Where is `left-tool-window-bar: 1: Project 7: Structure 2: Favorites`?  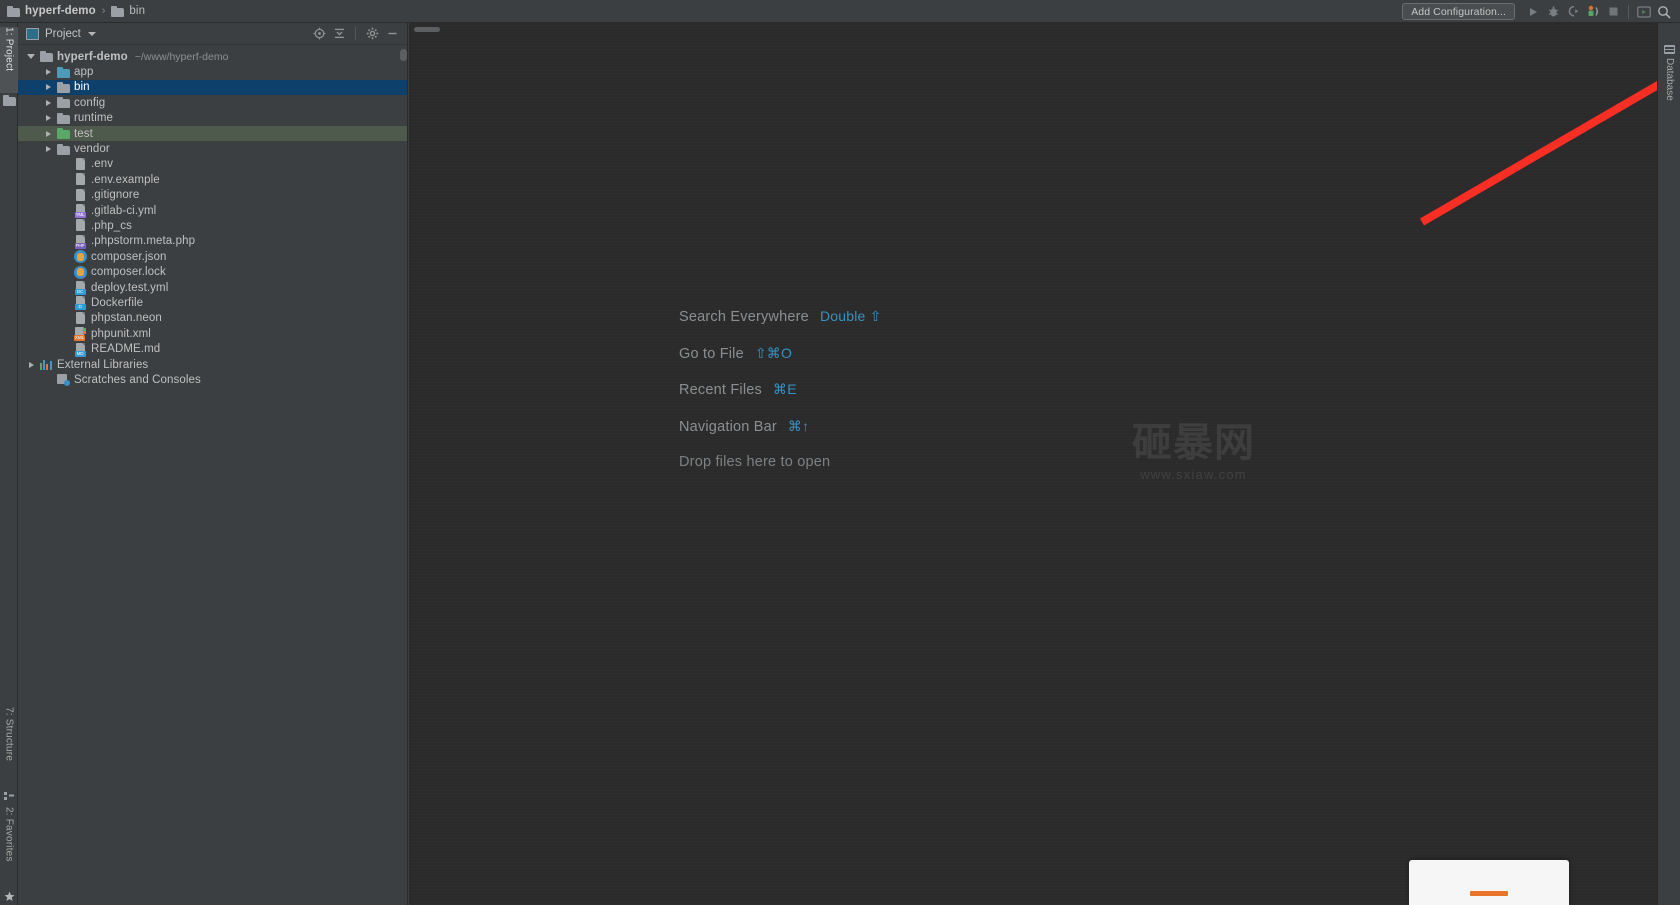
left-tool-window-bar: 1: Project 7: Structure 2: Favorites is located at coordinates (9, 464).